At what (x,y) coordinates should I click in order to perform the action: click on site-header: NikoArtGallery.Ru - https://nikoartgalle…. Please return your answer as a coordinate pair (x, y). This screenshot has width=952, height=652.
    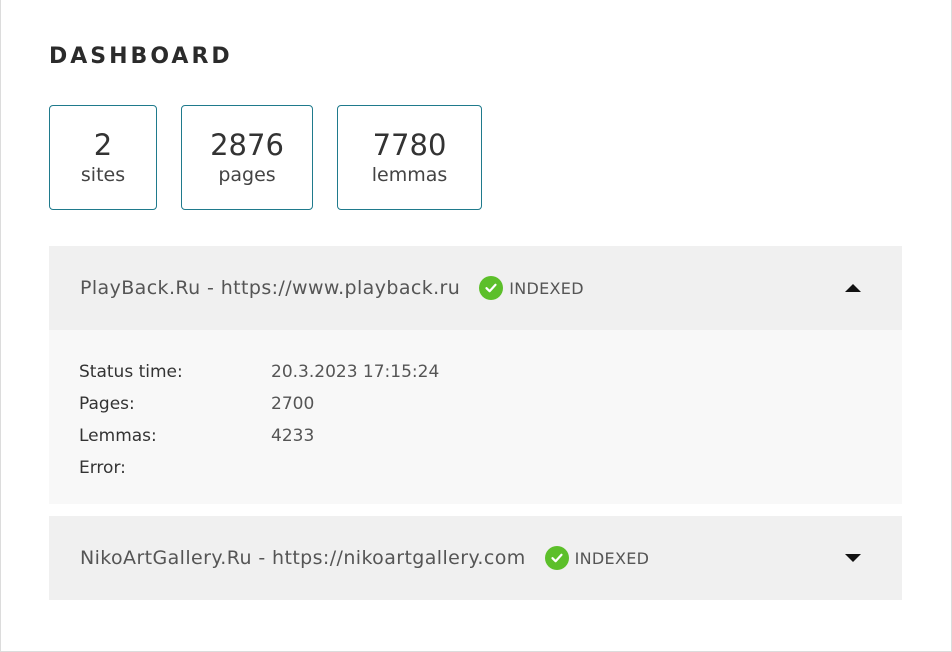
    Looking at the image, I should click on (475, 558).